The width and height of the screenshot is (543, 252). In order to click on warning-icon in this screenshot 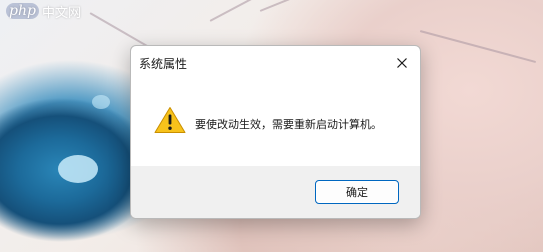, I will do `click(170, 120)`.